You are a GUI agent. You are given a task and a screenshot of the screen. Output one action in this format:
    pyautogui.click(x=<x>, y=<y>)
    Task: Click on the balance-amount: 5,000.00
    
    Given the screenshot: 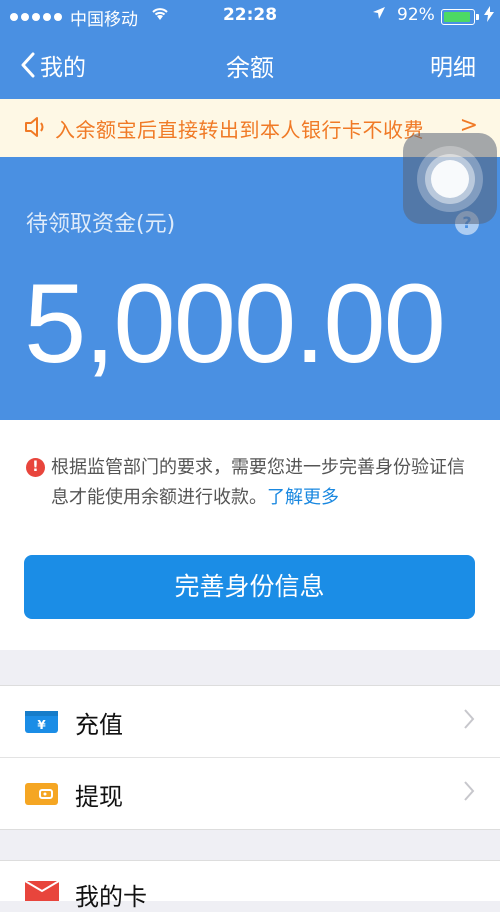 What is the action you would take?
    pyautogui.click(x=235, y=323)
    